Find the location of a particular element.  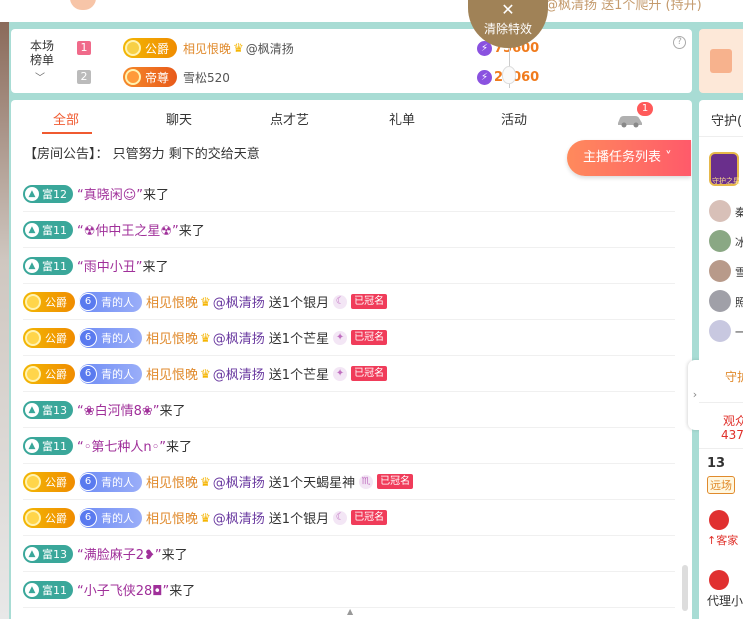

chevron-down-icon: ﹀ is located at coordinates (40, 76).